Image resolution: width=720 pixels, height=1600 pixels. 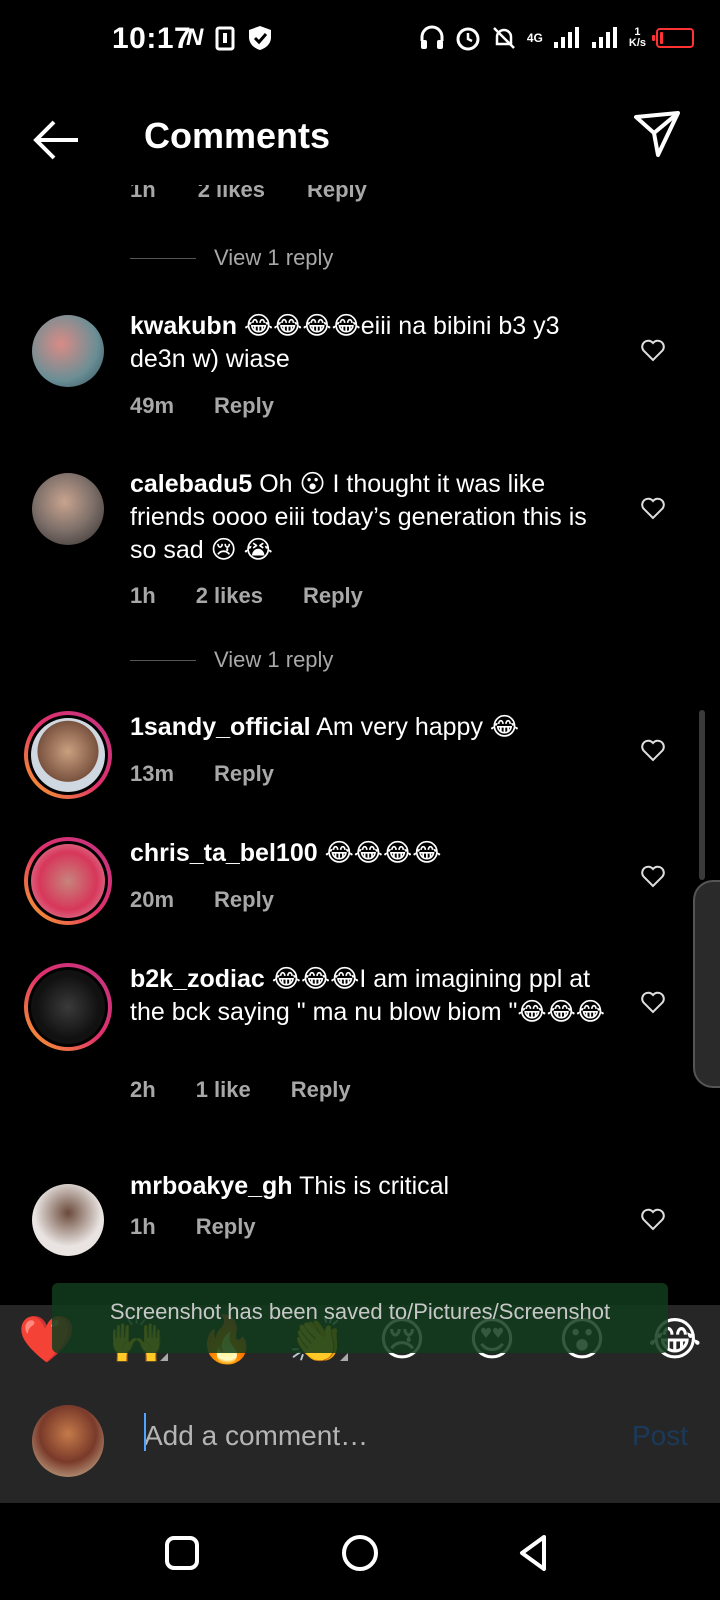 What do you see at coordinates (534, 1553) in the screenshot?
I see `back-icon` at bounding box center [534, 1553].